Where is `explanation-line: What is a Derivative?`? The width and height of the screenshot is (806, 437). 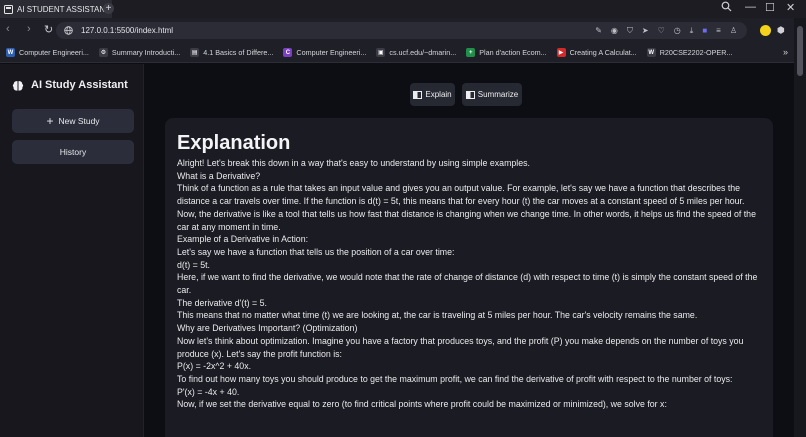 explanation-line: What is a Derivative? is located at coordinates (219, 175).